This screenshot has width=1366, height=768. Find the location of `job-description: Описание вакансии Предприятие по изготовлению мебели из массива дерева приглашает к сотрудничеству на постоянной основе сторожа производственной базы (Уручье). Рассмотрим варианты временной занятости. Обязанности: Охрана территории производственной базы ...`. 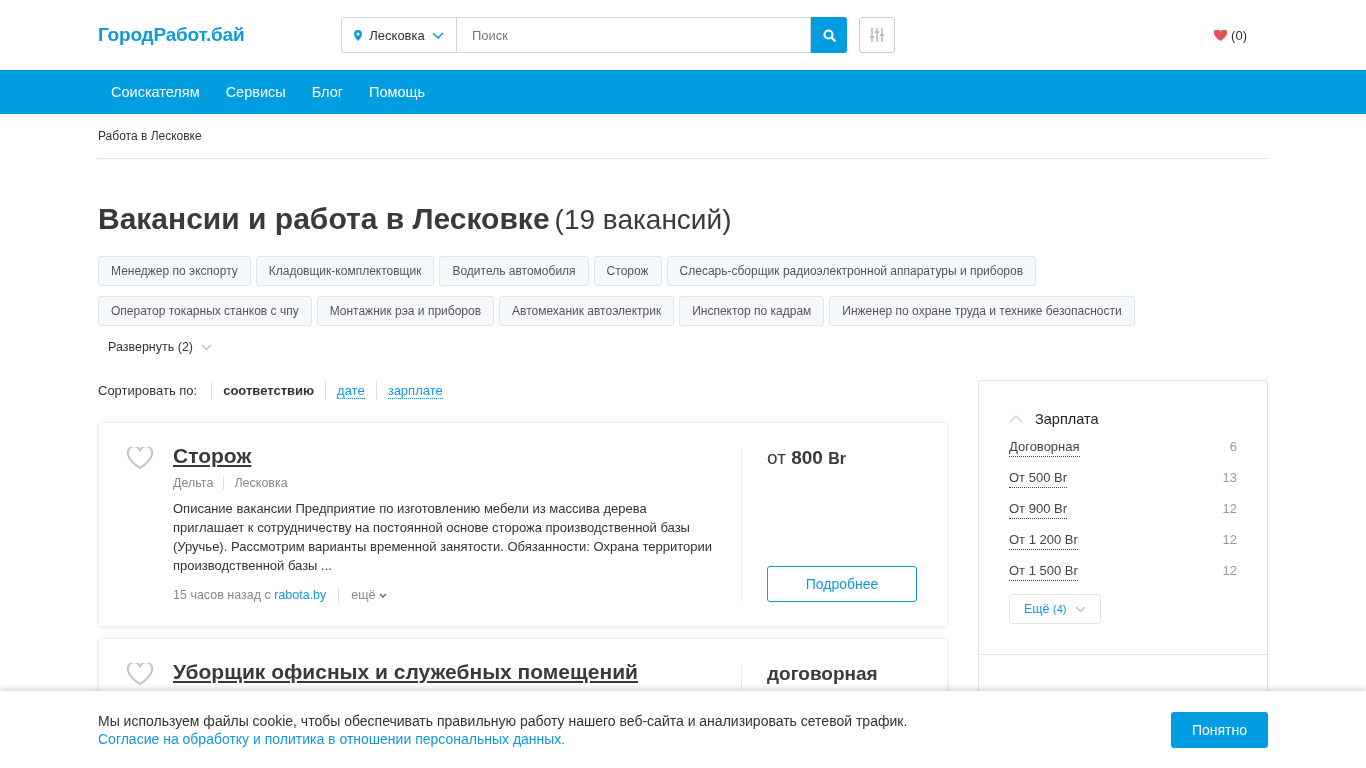

job-description: Описание вакансии Предприятие по изготовлению мебели из массива дерева приглашает к сотрудничеству на постоянной основе сторожа производственной базы (Уручье). Рассмотрим варианты временной занятости. Обязанности: Охрана территории производственной базы ... is located at coordinates (443, 537).